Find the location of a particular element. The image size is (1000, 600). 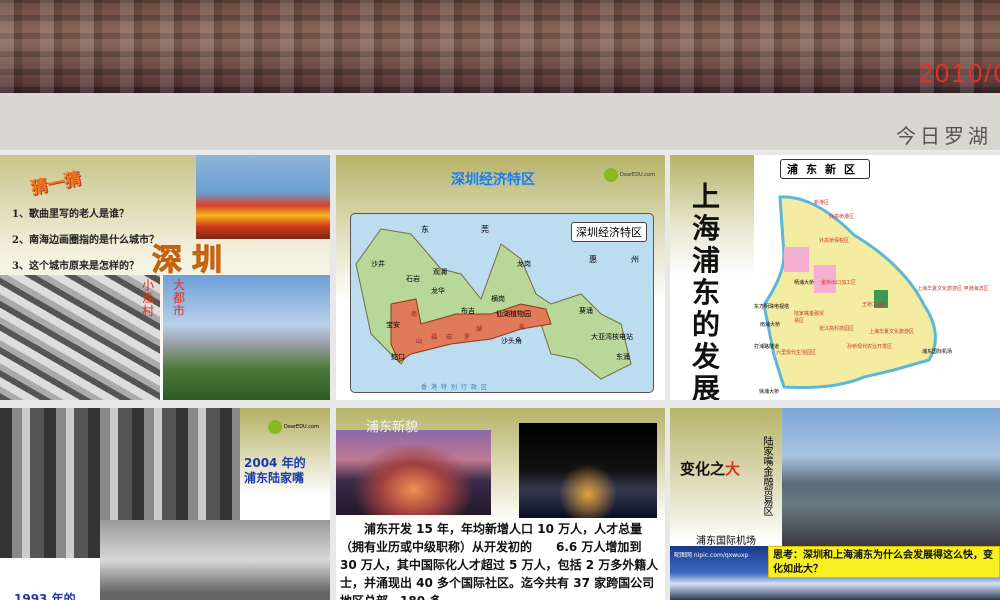

map-label: 外高桥保税区 is located at coordinates (834, 241).